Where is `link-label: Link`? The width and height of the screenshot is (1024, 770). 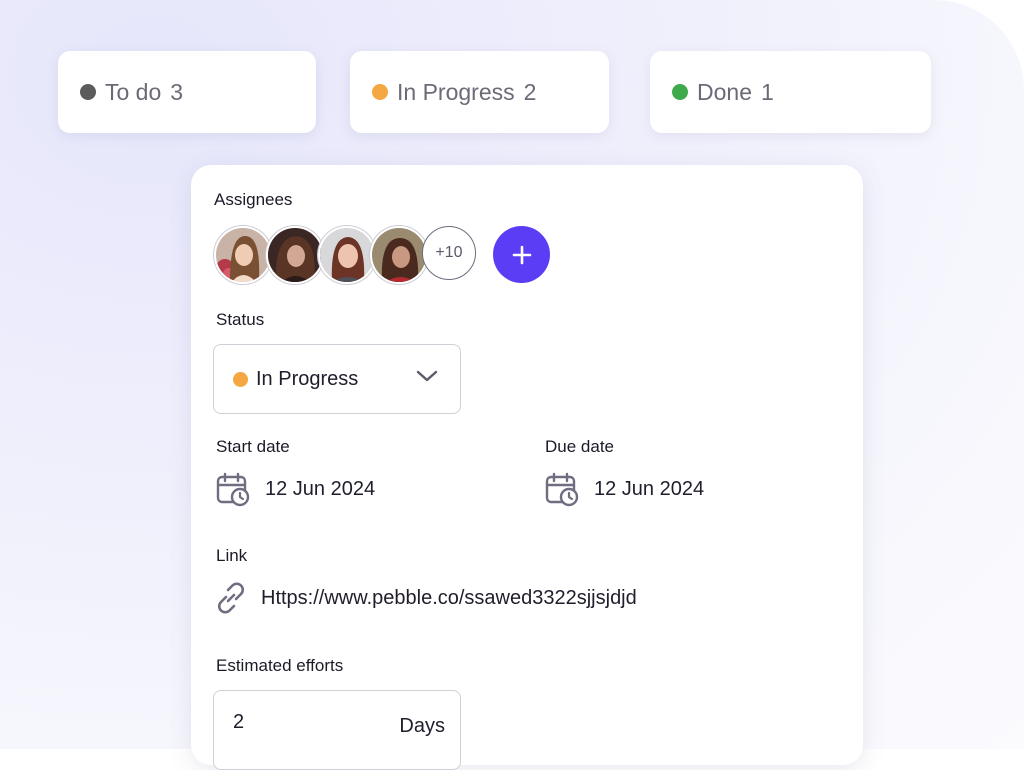 link-label: Link is located at coordinates (232, 555).